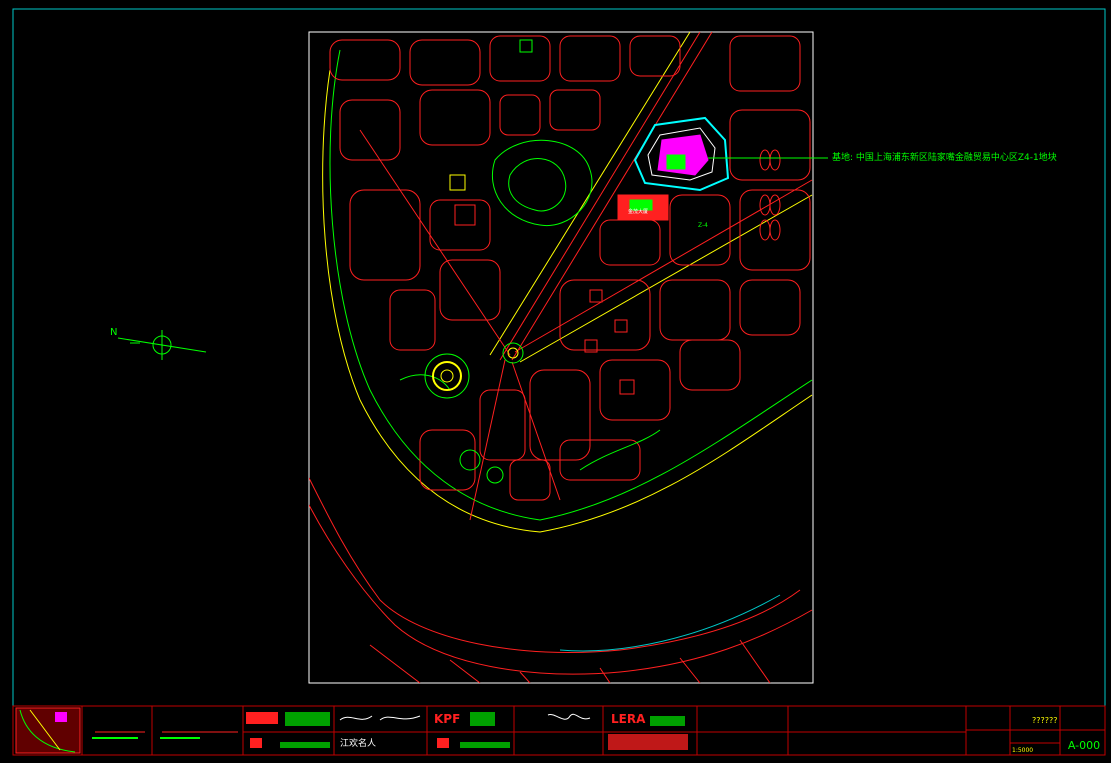 The width and height of the screenshot is (1111, 763). I want to click on riverbank-line, so click(555, 565).